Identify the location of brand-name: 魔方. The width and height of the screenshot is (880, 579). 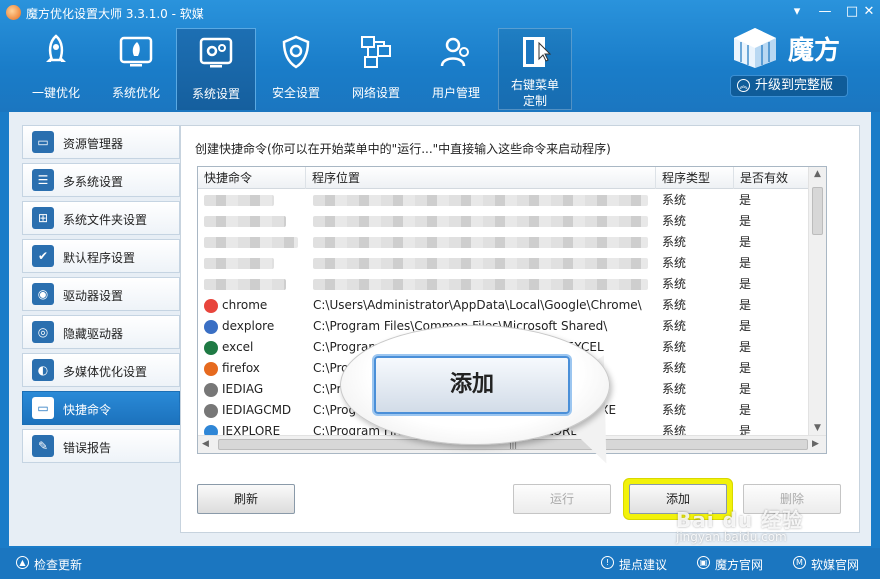
(814, 51).